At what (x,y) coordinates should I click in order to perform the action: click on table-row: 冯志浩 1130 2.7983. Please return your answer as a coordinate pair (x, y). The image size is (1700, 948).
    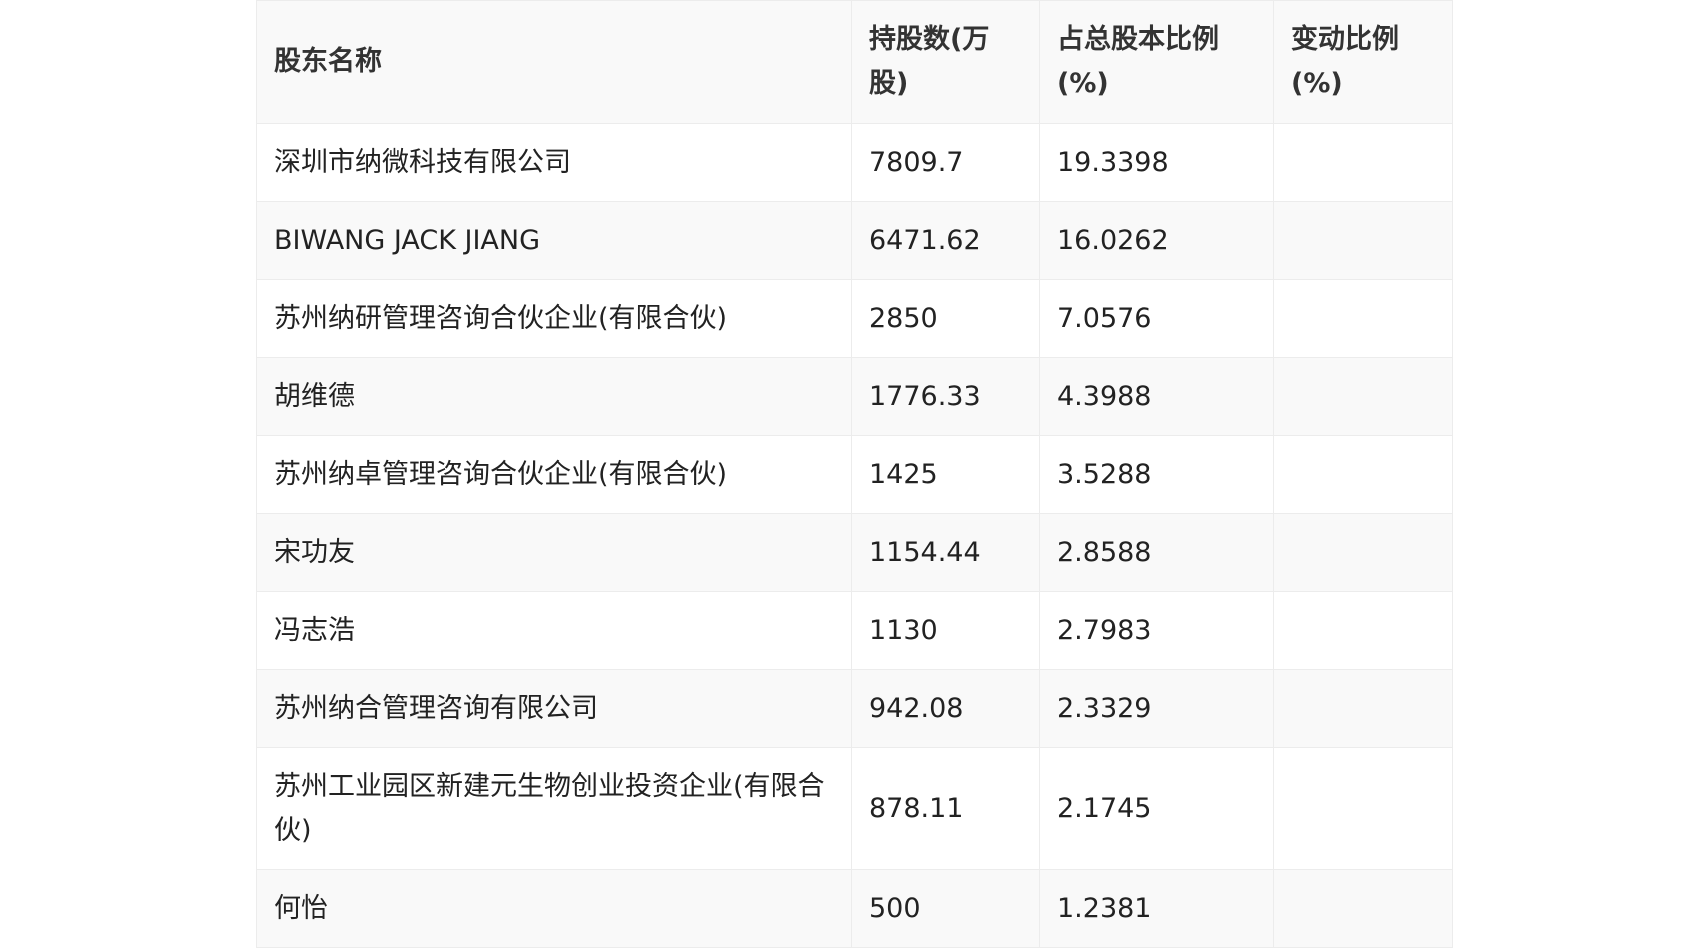
    Looking at the image, I should click on (854, 630).